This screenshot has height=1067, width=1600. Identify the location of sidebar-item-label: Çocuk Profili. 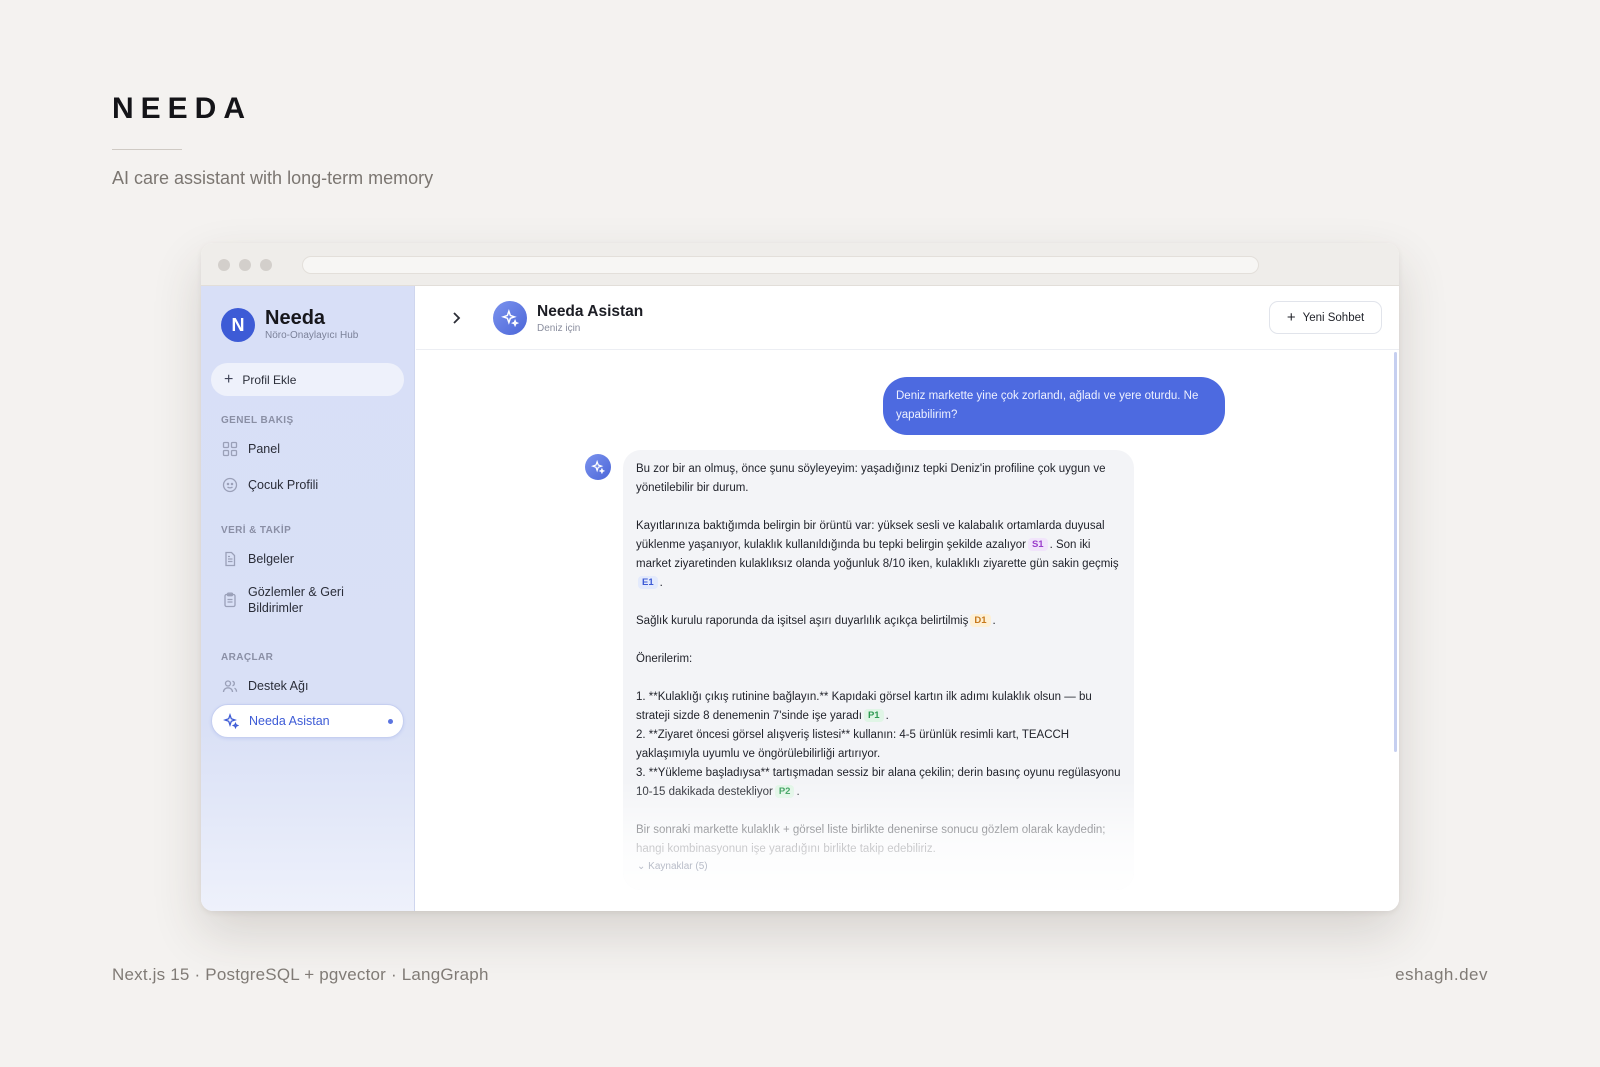
(283, 485).